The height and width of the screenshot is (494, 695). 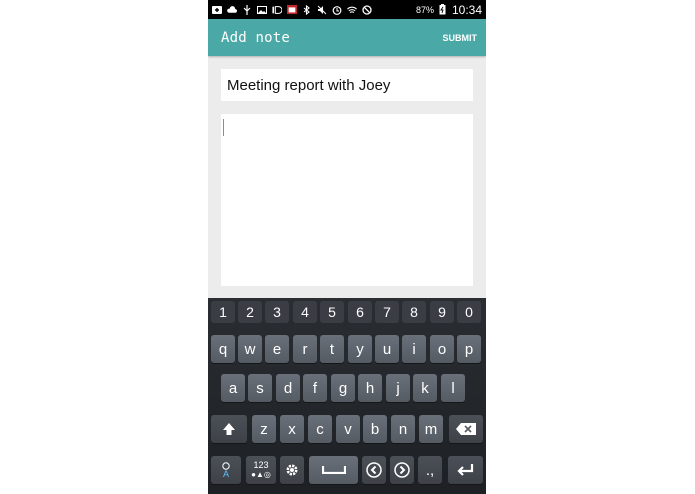 What do you see at coordinates (292, 429) in the screenshot?
I see `key-x: x` at bounding box center [292, 429].